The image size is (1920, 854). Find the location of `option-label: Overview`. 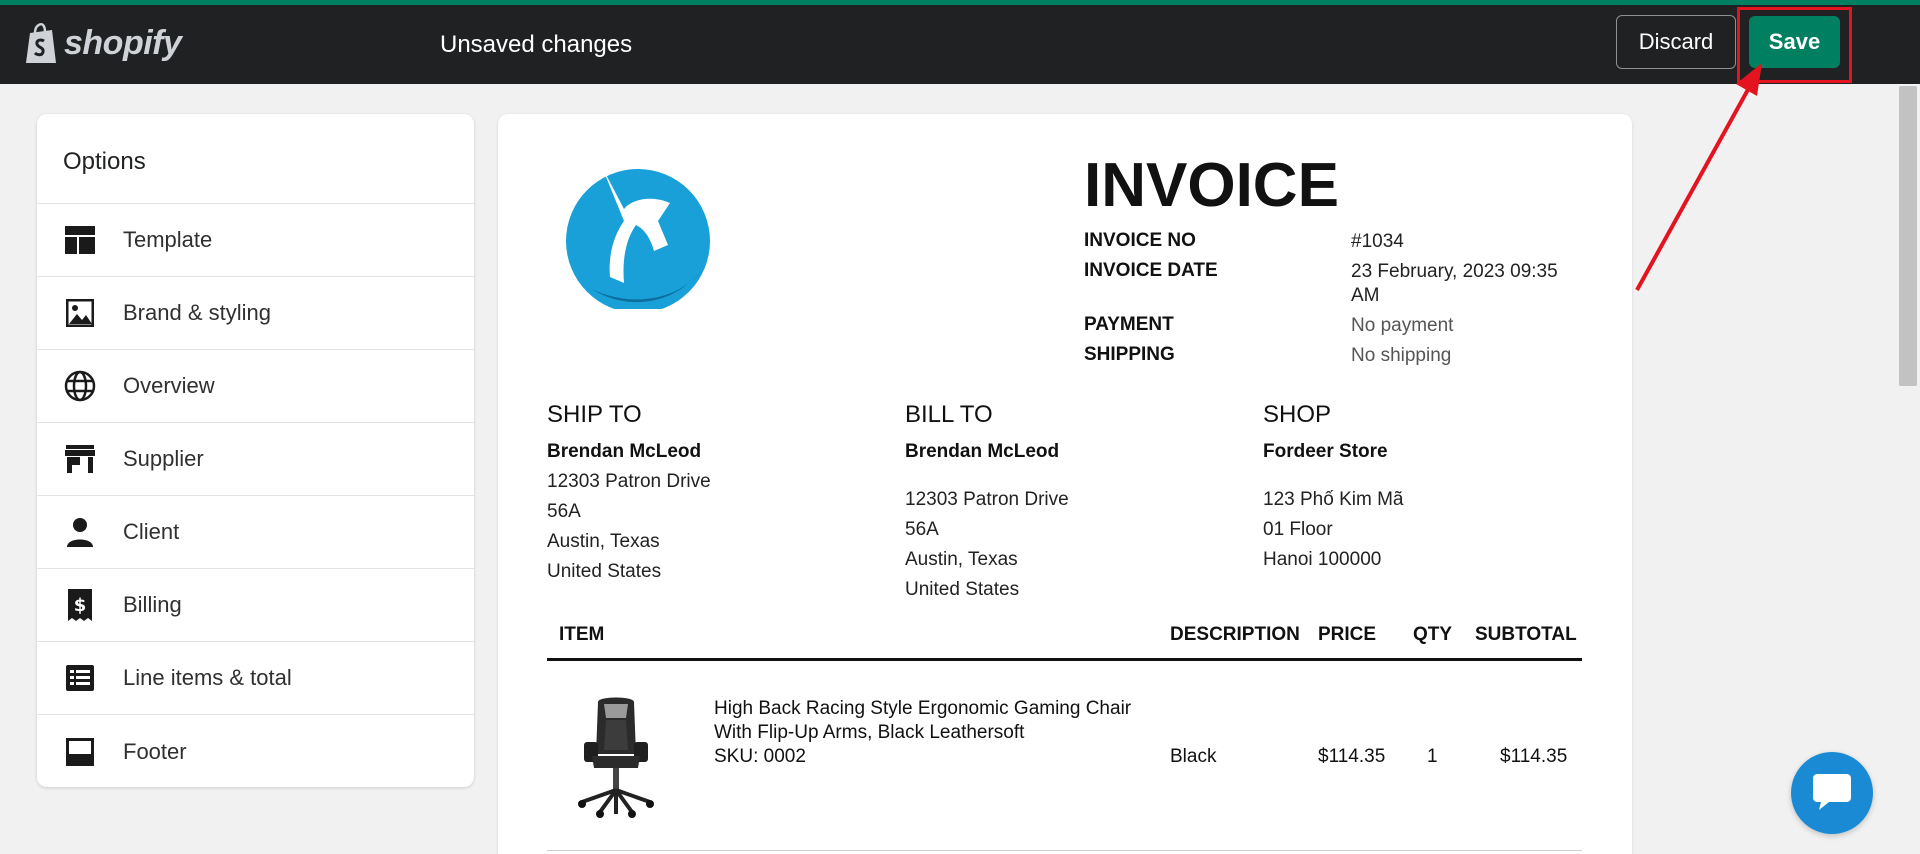

option-label: Overview is located at coordinates (169, 385).